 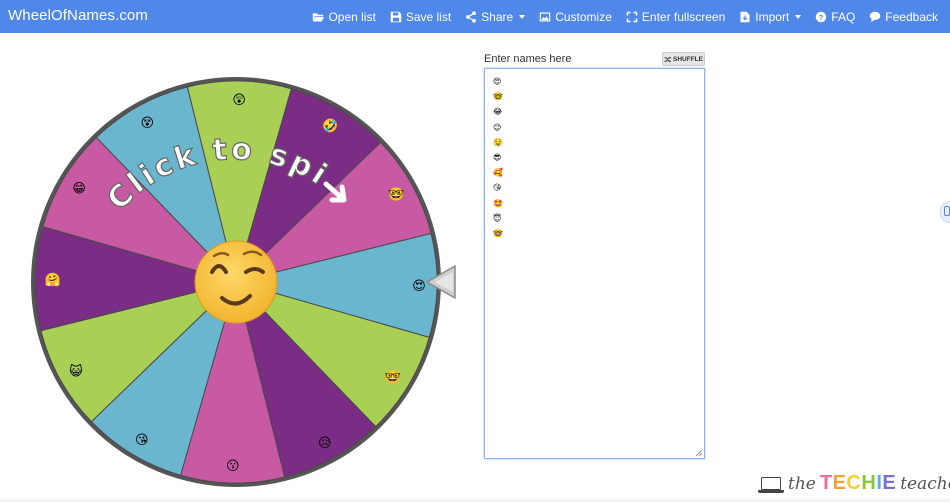 What do you see at coordinates (147, 122) in the screenshot?
I see `wheel-slice-emoji: 😵` at bounding box center [147, 122].